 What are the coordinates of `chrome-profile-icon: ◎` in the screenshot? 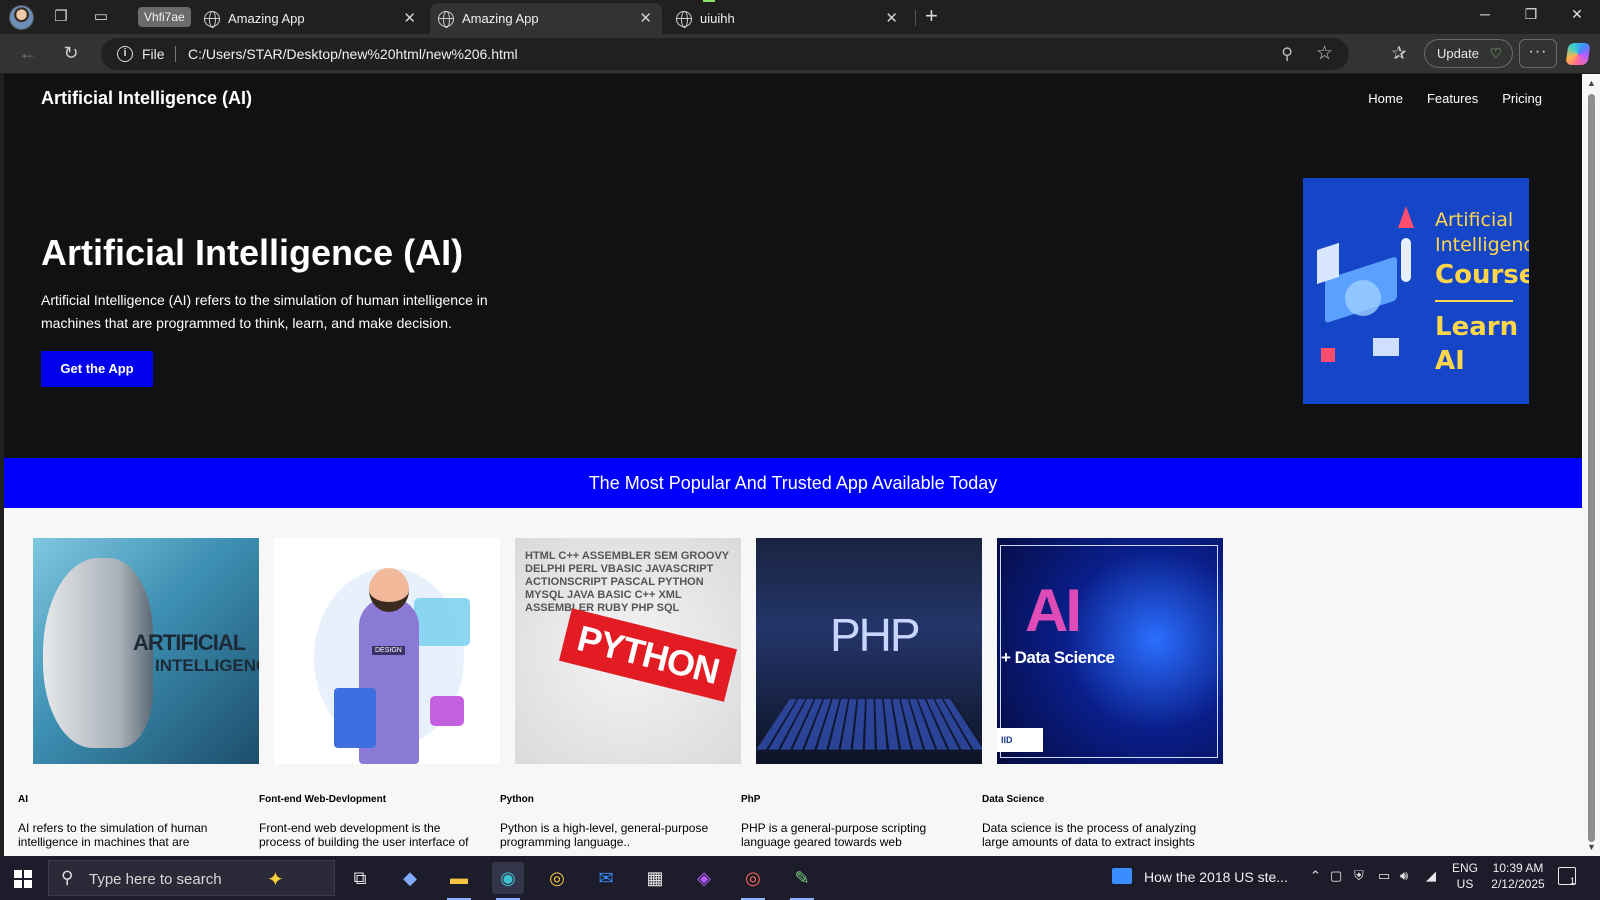 It's located at (753, 881).